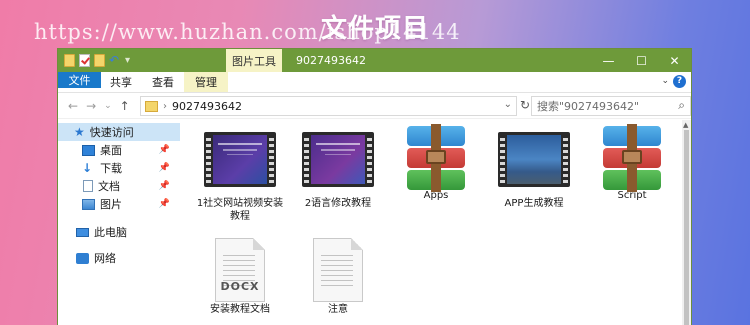 This screenshot has width=750, height=325. I want to click on up-arrow-icon: ↑, so click(125, 106).